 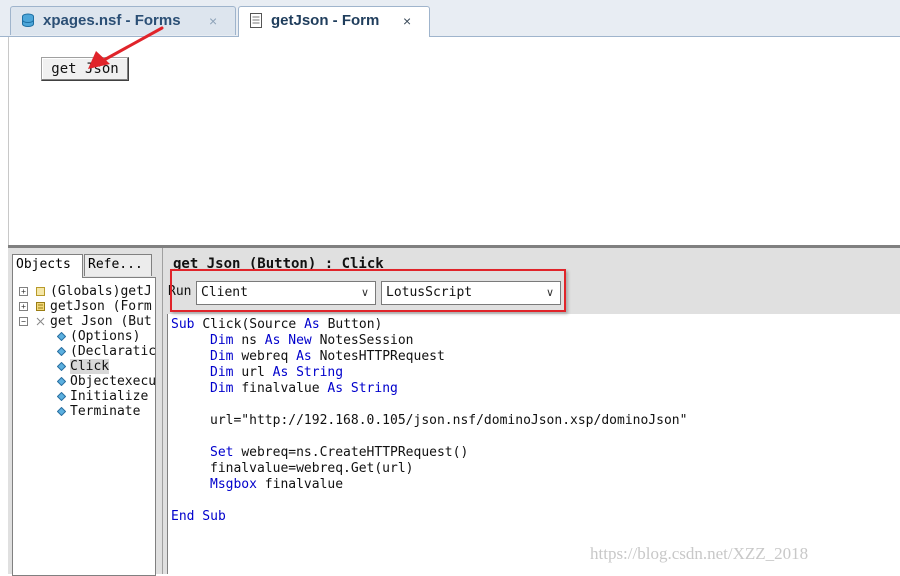 I want to click on code-line: Dim finalvalue As String, so click(x=304, y=388).